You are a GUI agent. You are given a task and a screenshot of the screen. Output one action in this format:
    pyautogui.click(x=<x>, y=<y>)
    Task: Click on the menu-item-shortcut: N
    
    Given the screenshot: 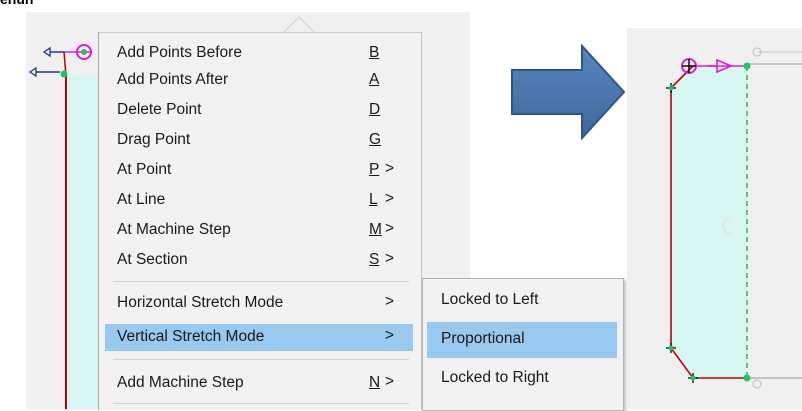 What is the action you would take?
    pyautogui.click(x=375, y=382)
    